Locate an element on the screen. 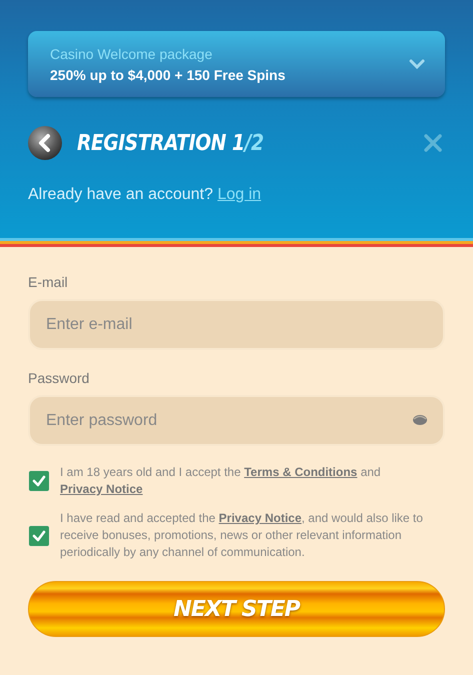  registration-title: REGISTRATION 1/2 is located at coordinates (171, 143).